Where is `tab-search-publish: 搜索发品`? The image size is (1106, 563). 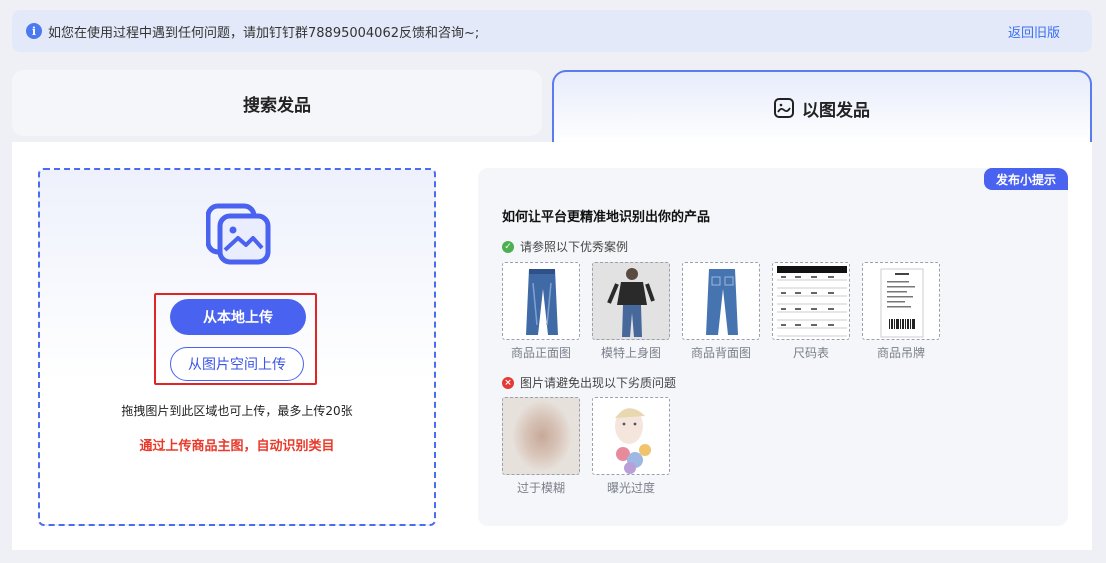 tab-search-publish: 搜索发品 is located at coordinates (277, 103).